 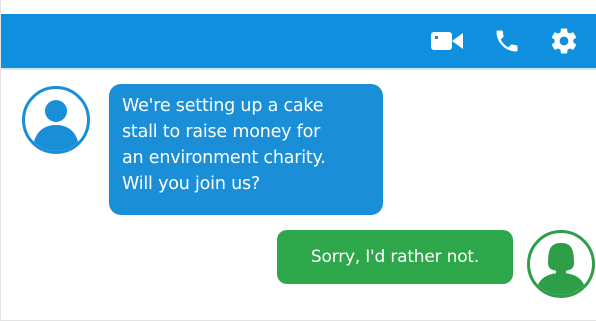 I want to click on message-line: We're setting up a cake, so click(x=223, y=106).